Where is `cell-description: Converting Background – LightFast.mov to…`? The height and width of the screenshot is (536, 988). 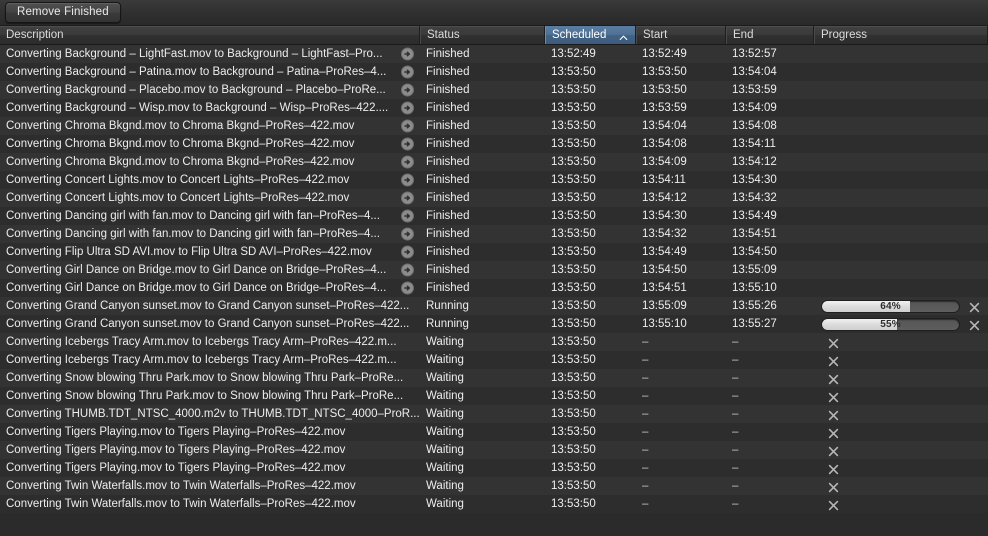
cell-description: Converting Background – LightFast.mov to… is located at coordinates (210, 54).